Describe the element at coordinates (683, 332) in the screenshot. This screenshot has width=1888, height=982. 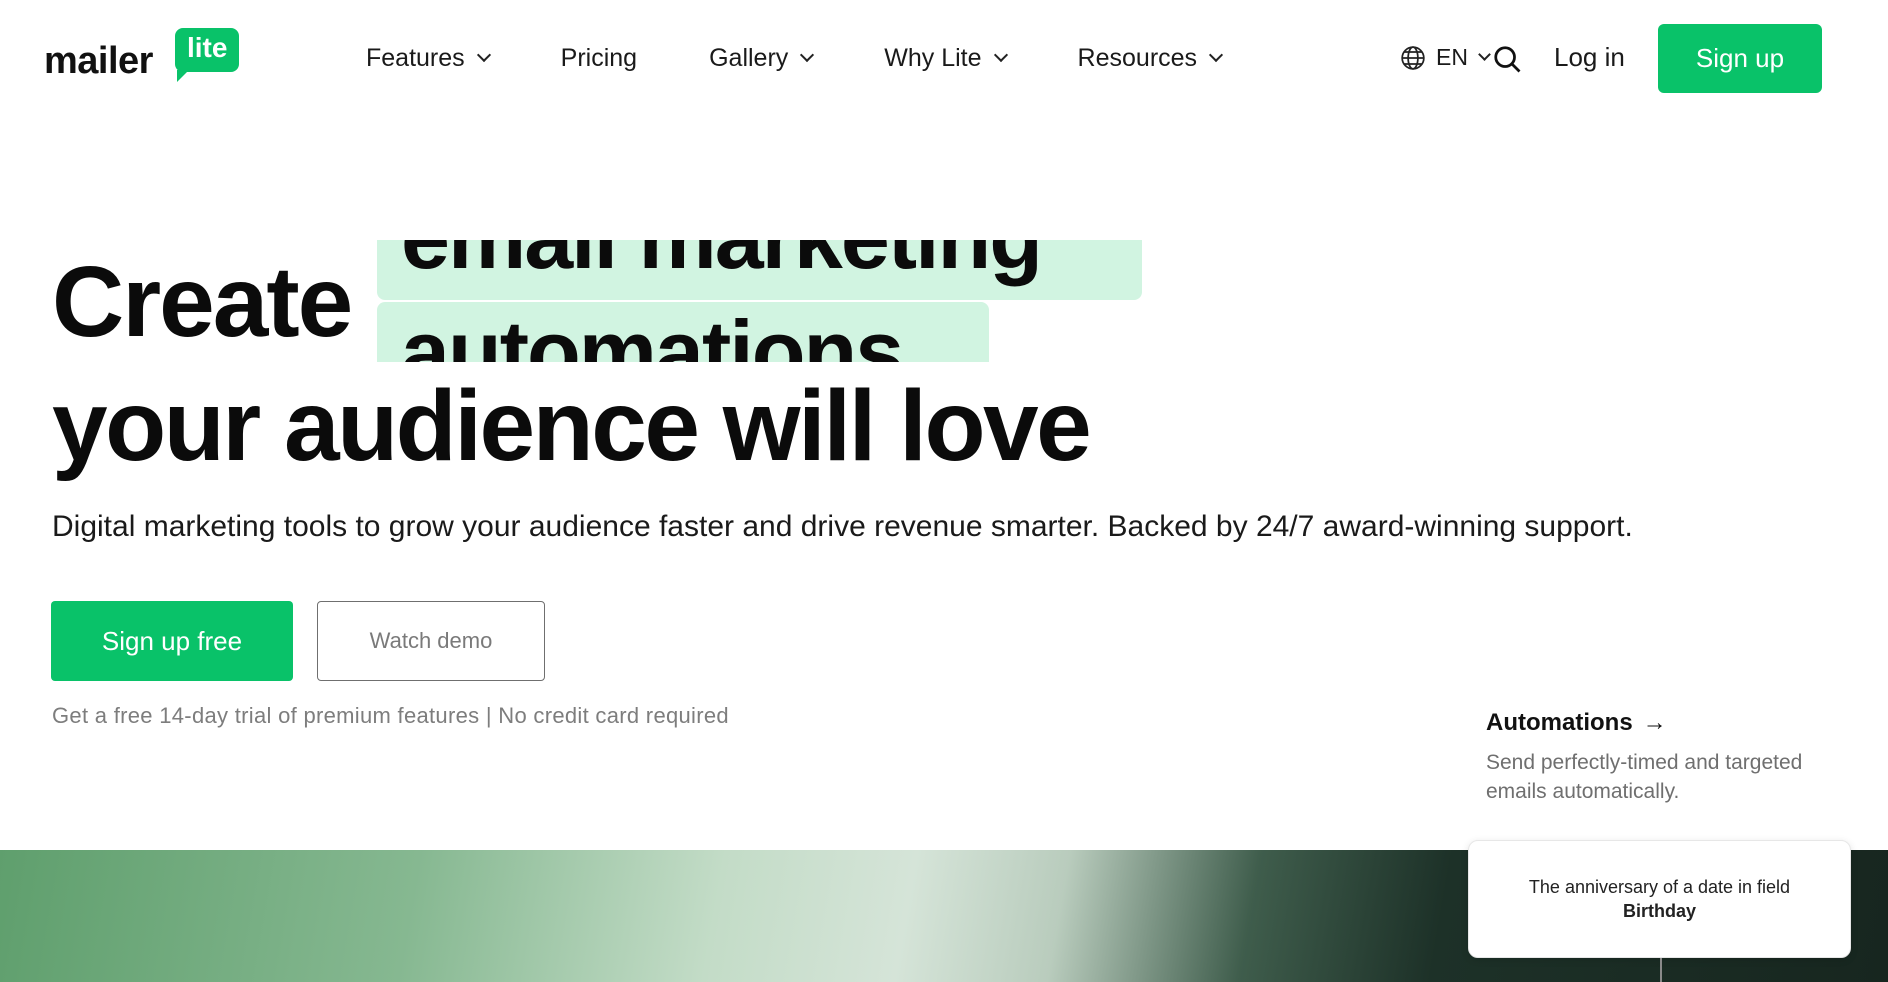
I see `rotating-word: automations` at that location.